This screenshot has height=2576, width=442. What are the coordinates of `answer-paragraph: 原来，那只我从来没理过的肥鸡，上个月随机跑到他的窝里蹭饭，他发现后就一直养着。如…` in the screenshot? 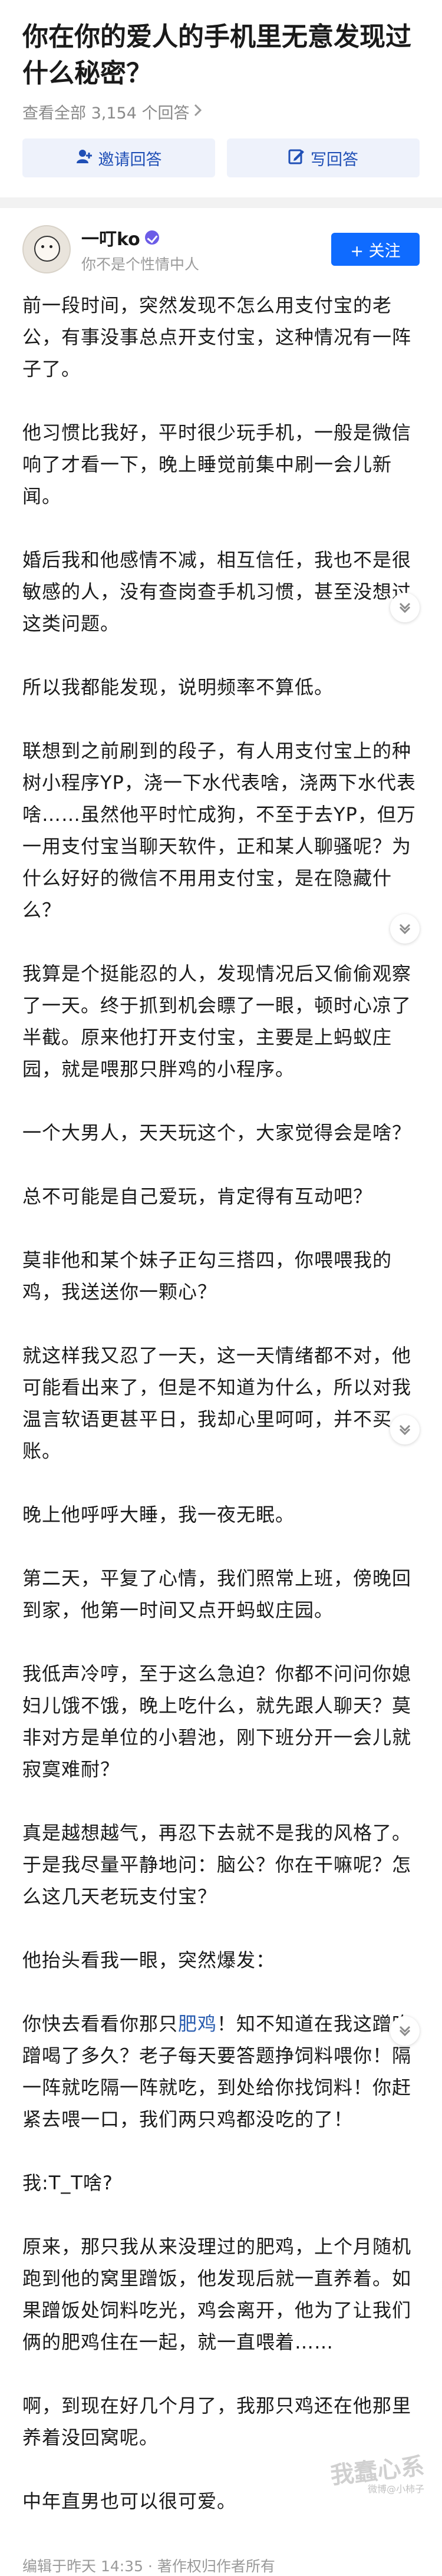 It's located at (217, 2294).